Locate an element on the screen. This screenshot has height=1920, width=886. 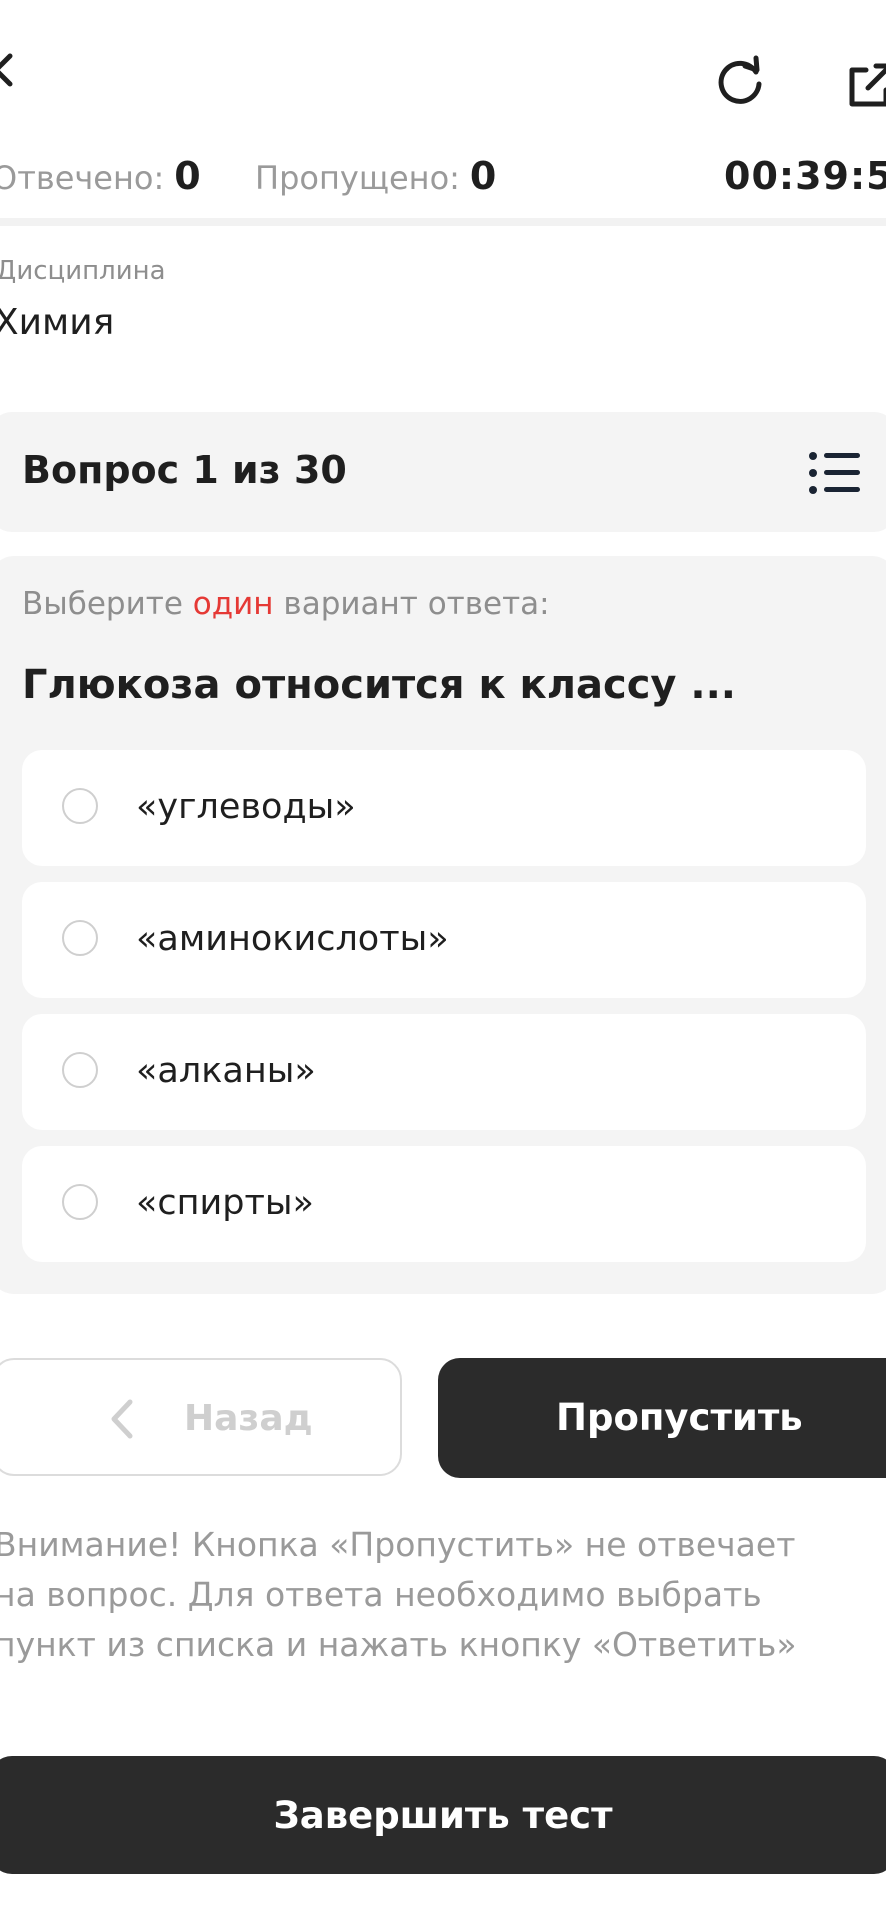
answer-option: «аминокислоты» is located at coordinates (444, 940).